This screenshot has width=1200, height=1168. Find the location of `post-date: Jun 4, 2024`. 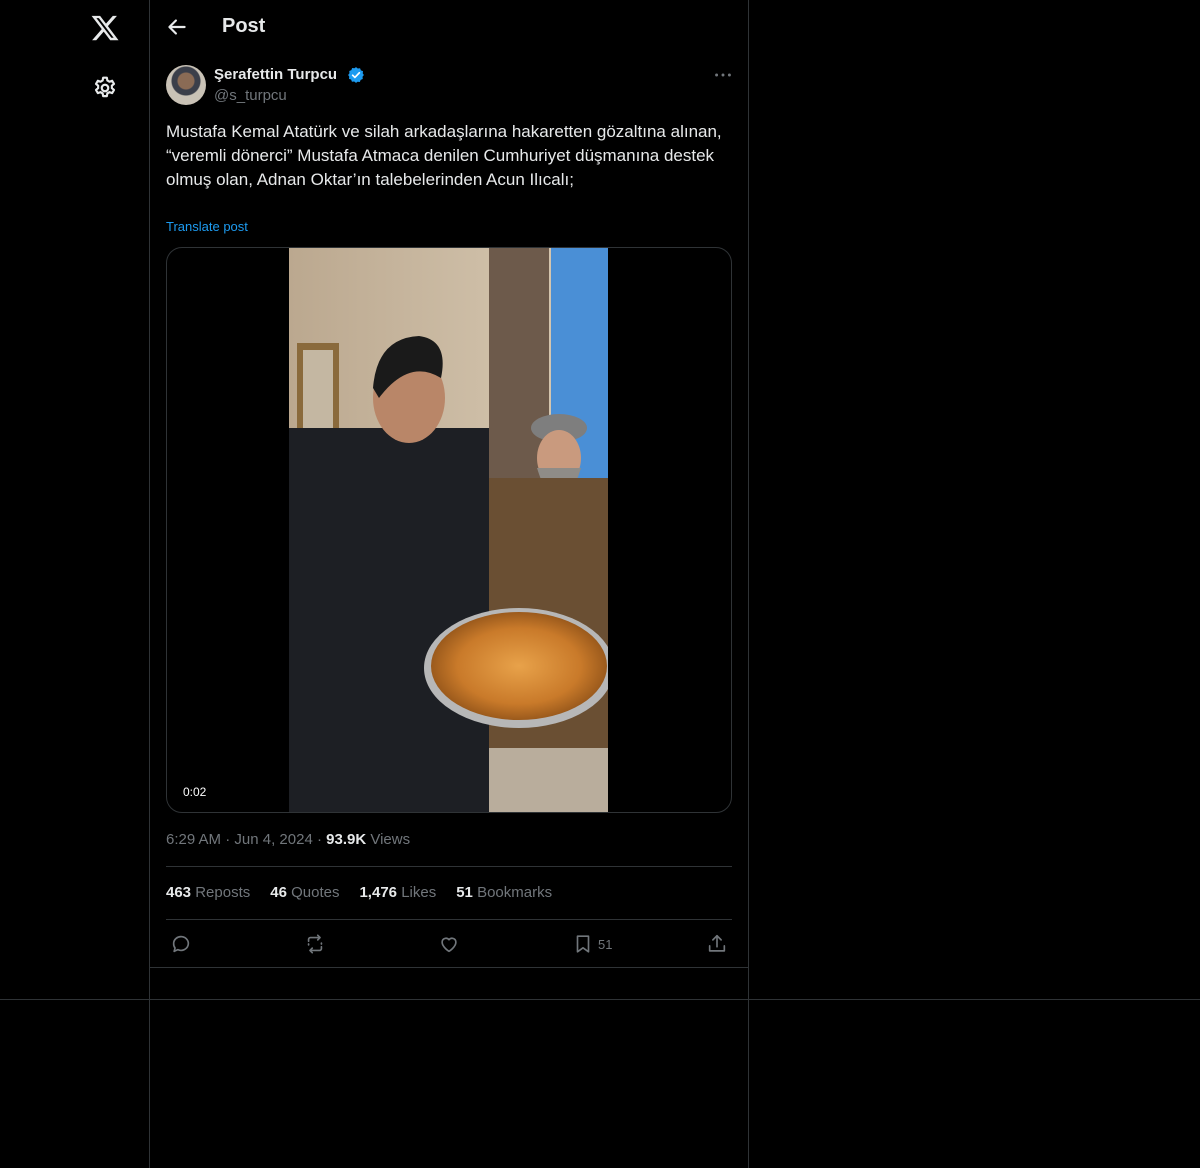

post-date: Jun 4, 2024 is located at coordinates (273, 839).